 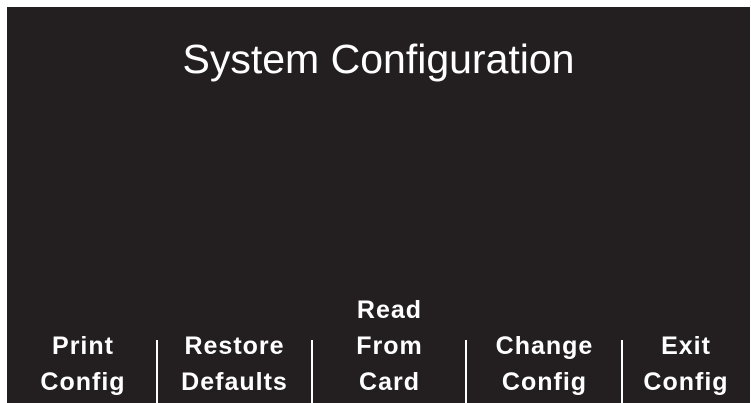 I want to click on read-from-card-button: Read From Card, so click(x=389, y=349).